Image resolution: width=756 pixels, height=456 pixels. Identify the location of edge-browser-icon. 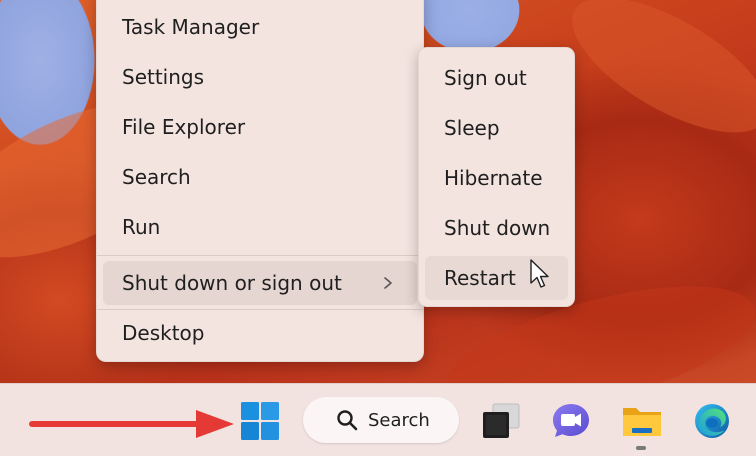
(712, 421).